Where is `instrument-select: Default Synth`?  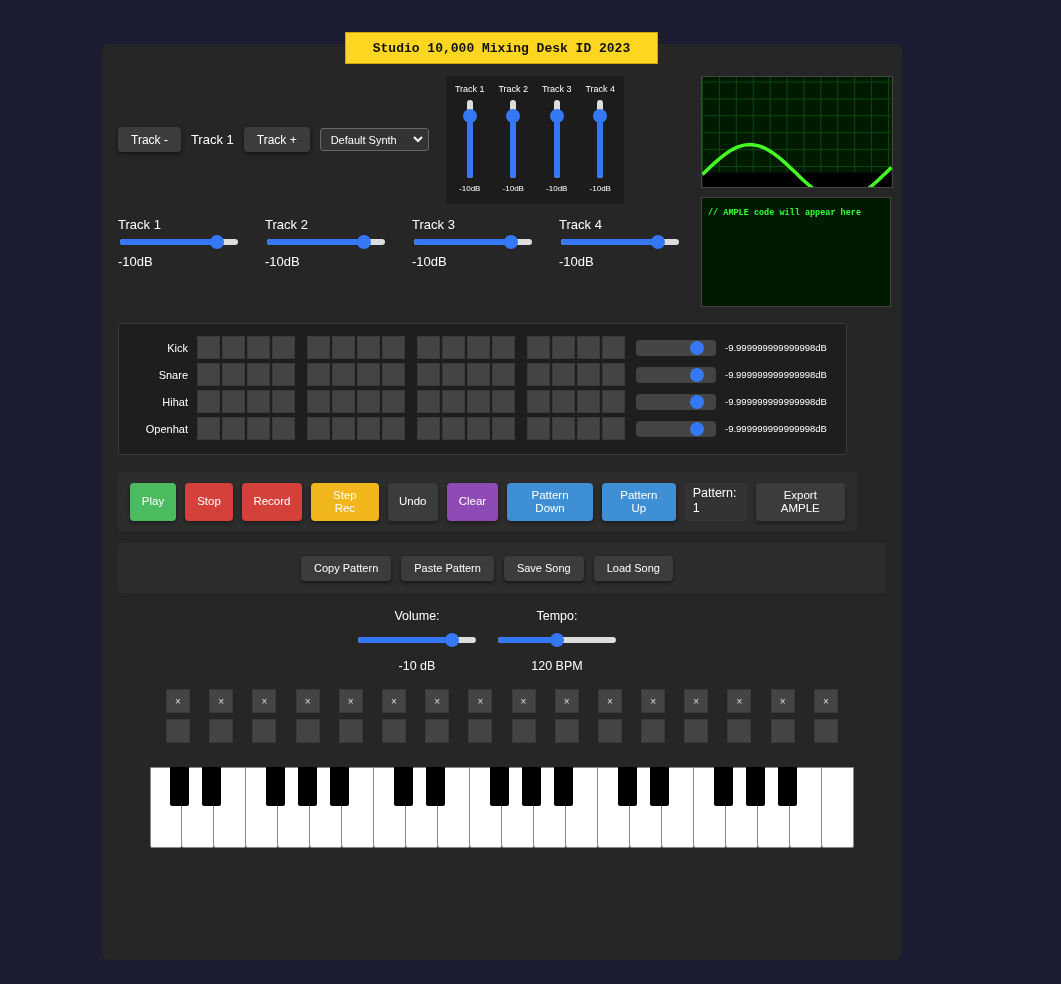
instrument-select: Default Synth is located at coordinates (374, 139).